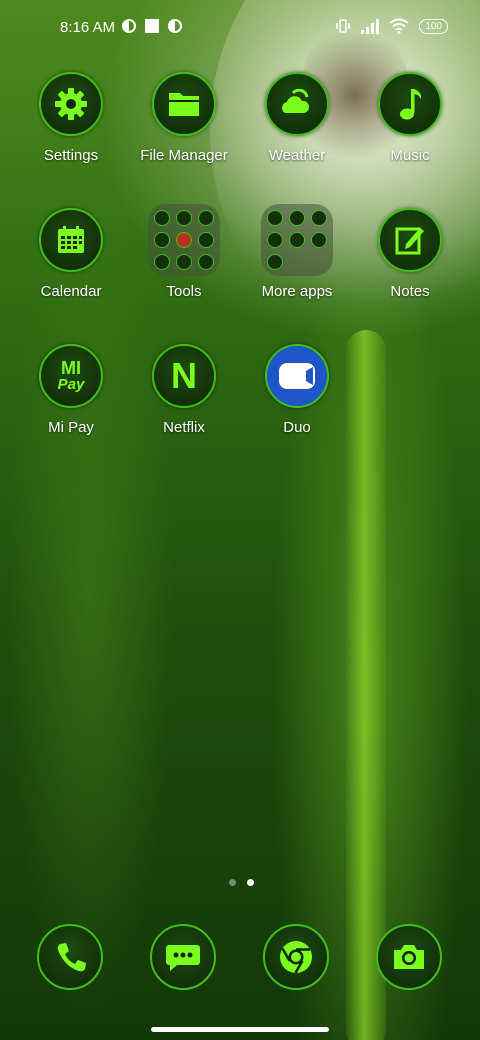 The image size is (480, 1040). What do you see at coordinates (370, 26) in the screenshot?
I see `signal-icon` at bounding box center [370, 26].